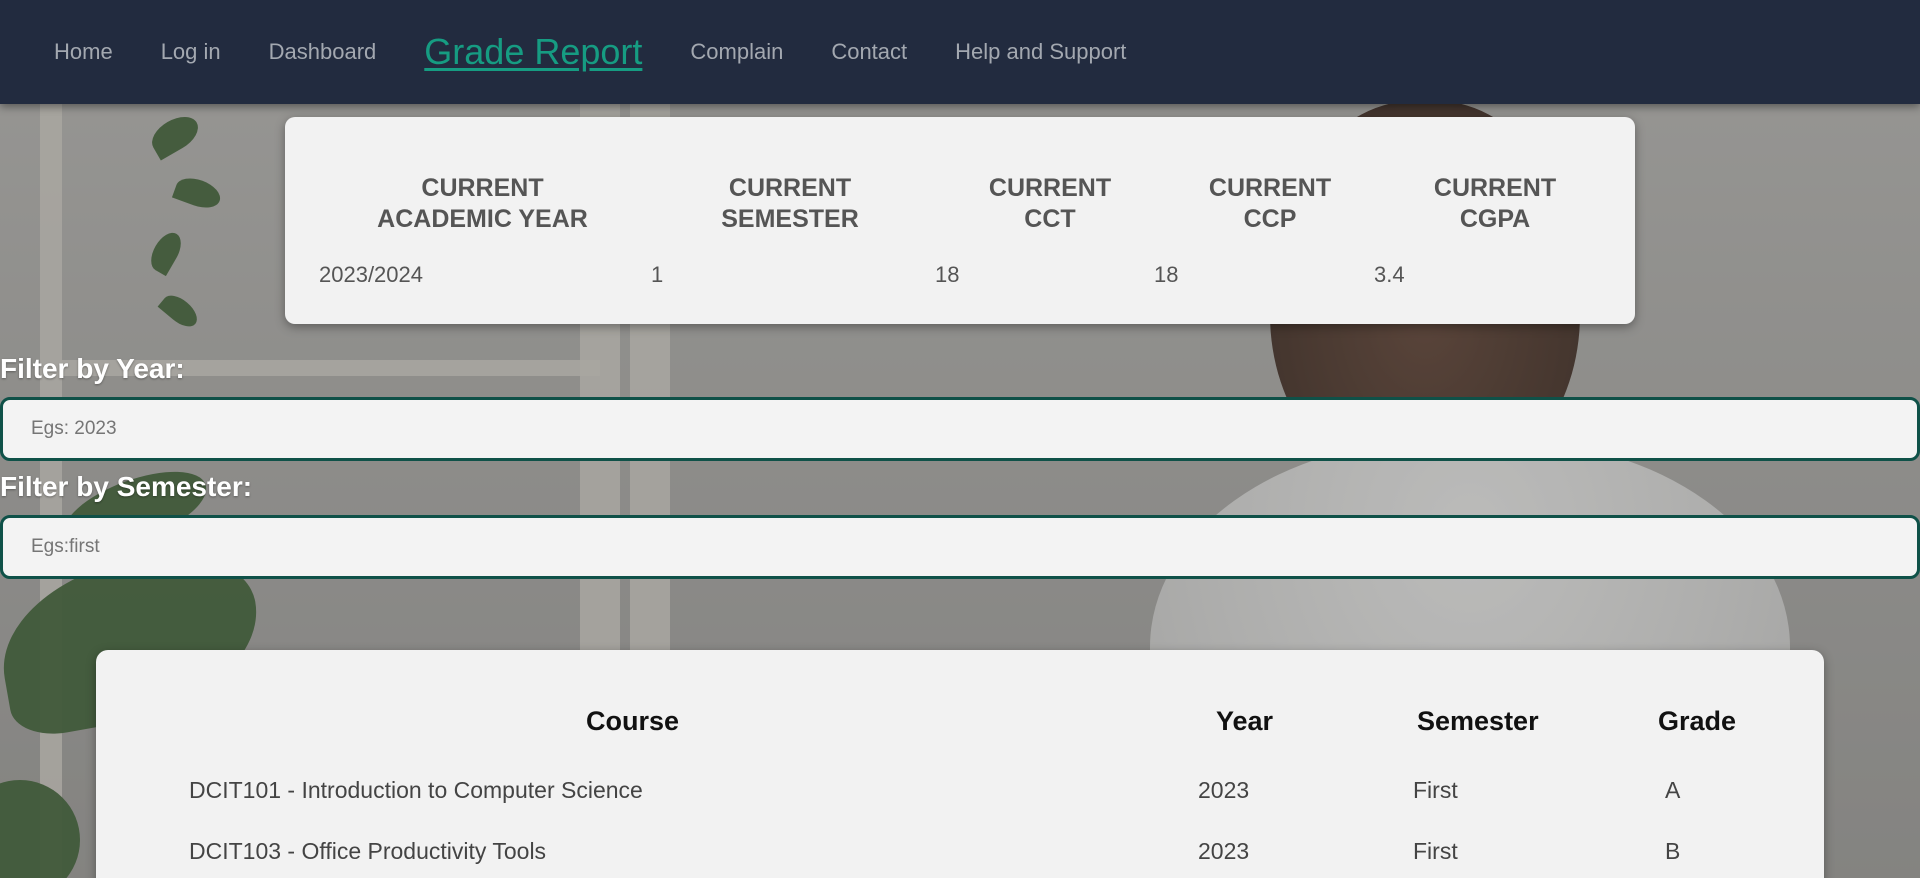 This screenshot has height=878, width=1920. Describe the element at coordinates (1040, 52) in the screenshot. I see `nav-link-help-and-support: Help and Support` at that location.